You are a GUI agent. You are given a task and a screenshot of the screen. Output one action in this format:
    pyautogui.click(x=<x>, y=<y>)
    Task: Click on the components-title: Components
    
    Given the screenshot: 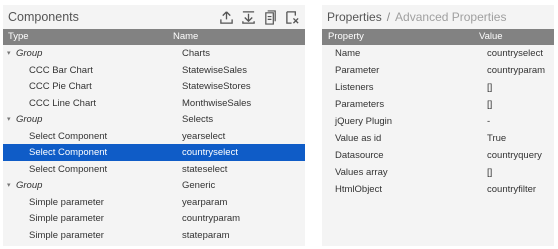 What is the action you would take?
    pyautogui.click(x=43, y=17)
    